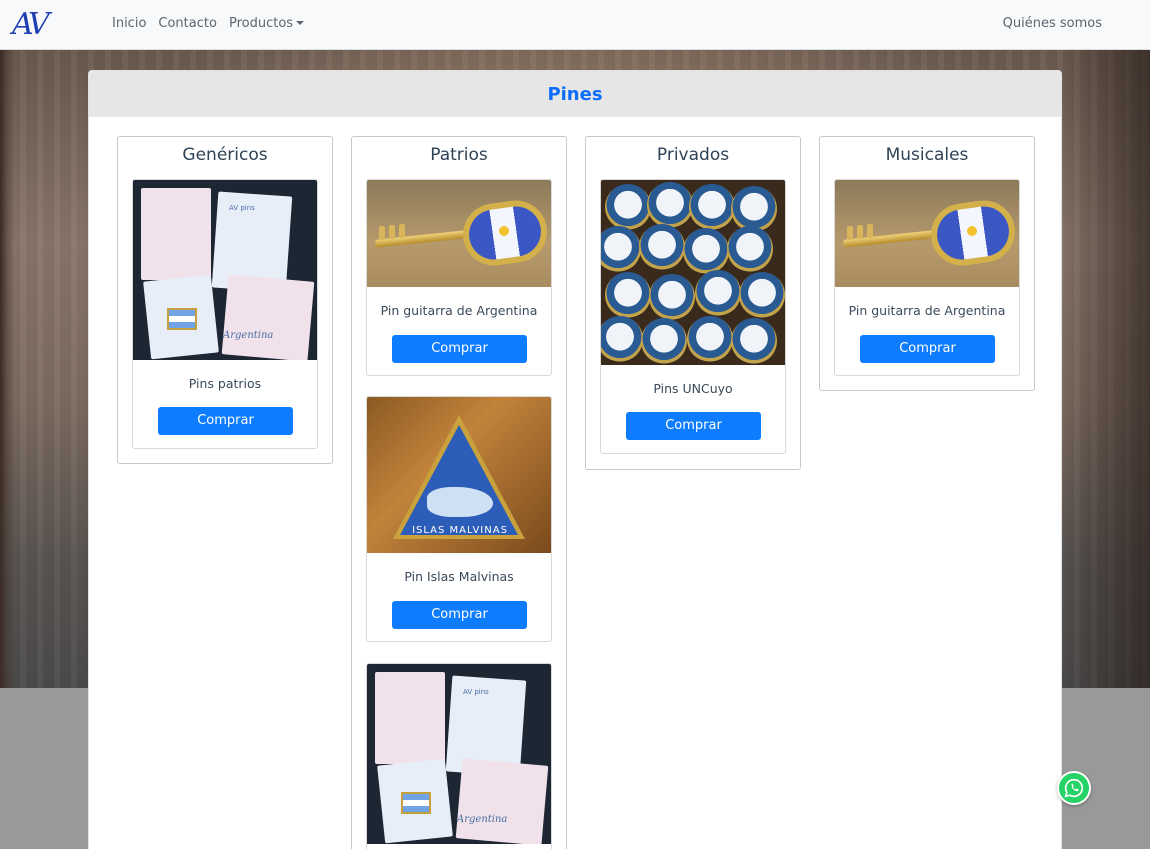  What do you see at coordinates (187, 23) in the screenshot?
I see `nav-link-contacto: Contacto` at bounding box center [187, 23].